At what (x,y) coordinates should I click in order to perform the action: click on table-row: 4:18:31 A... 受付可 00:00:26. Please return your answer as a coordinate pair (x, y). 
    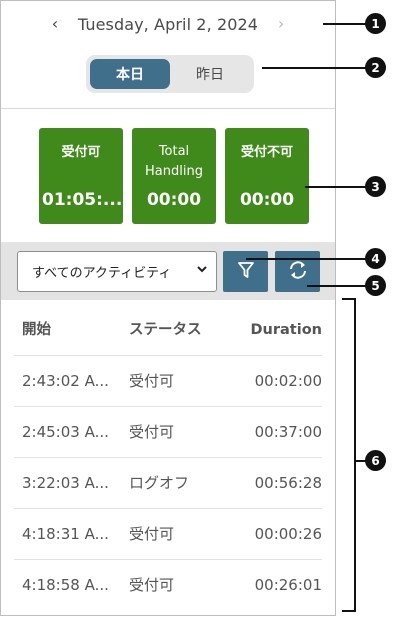
    Looking at the image, I should click on (168, 534).